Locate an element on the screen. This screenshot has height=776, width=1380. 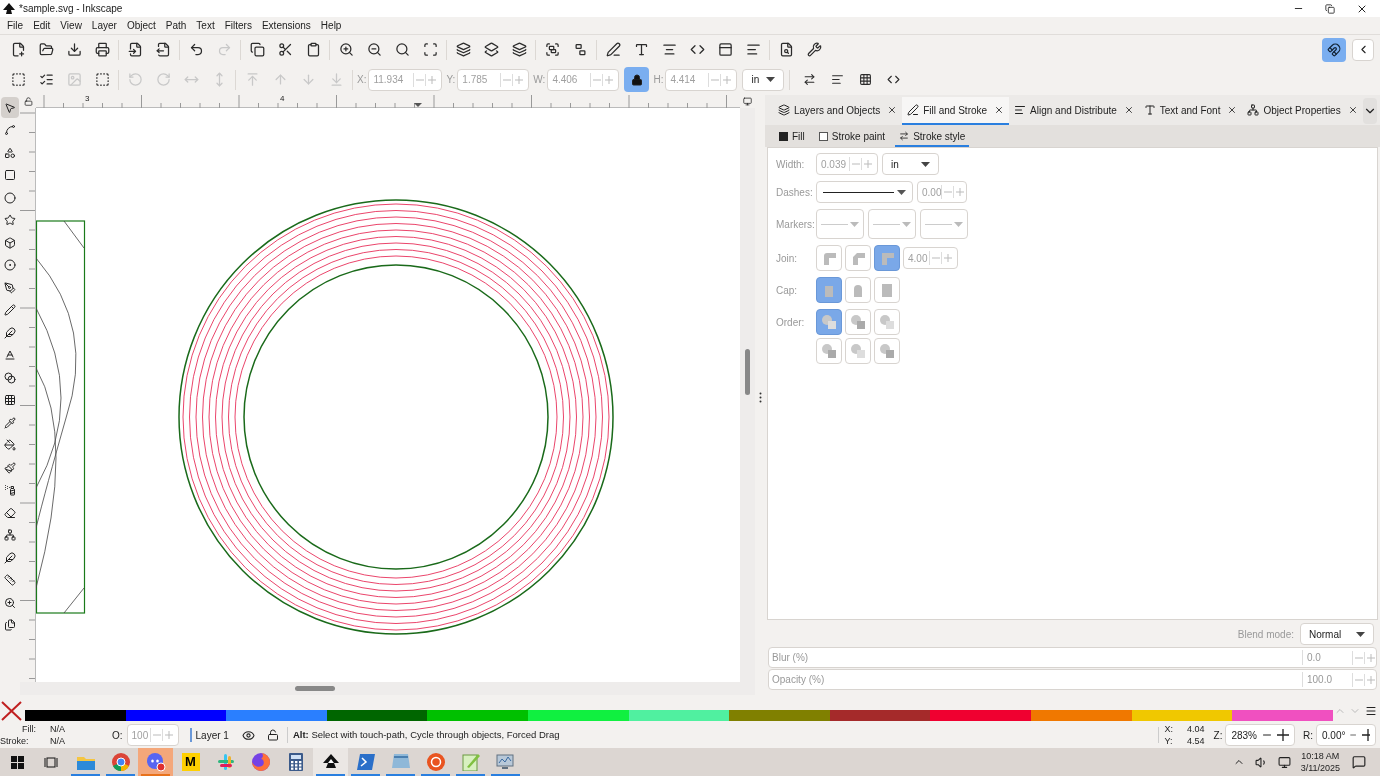
panel-tab: Object Properties is located at coordinates (1302, 111).